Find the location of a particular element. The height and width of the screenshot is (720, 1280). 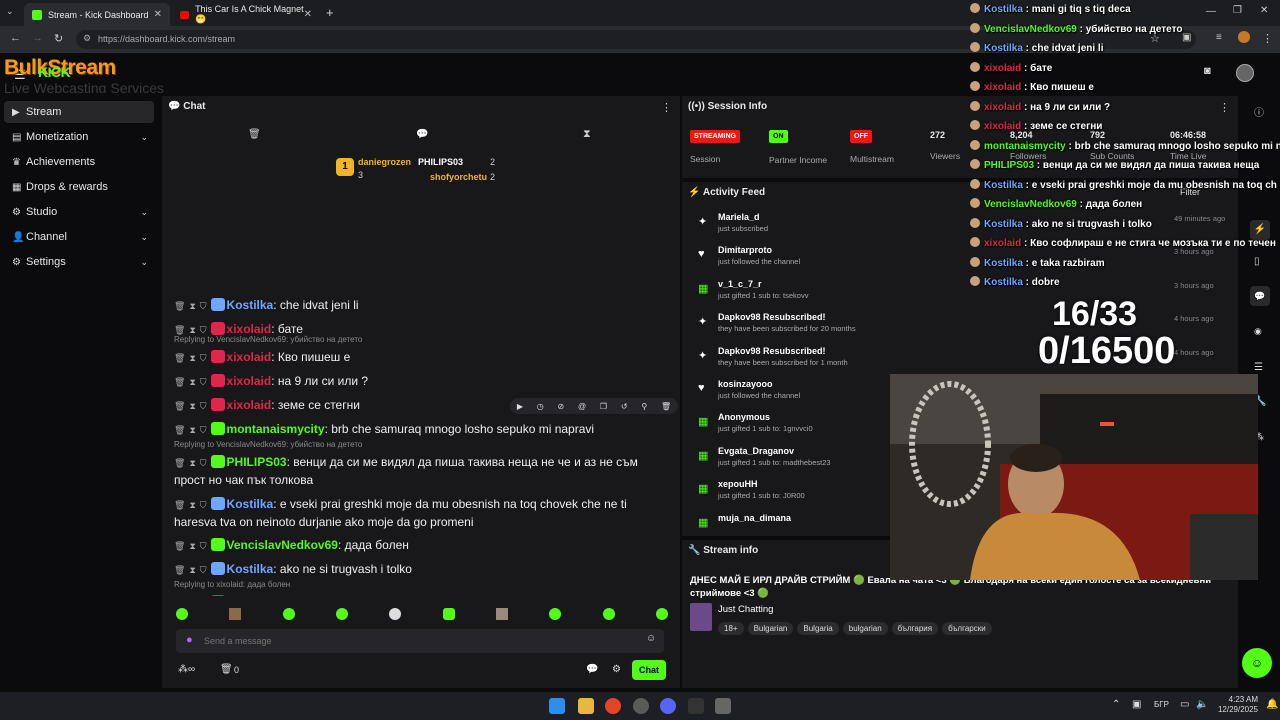

top-chatter-name: daniegrozen is located at coordinates (384, 162).